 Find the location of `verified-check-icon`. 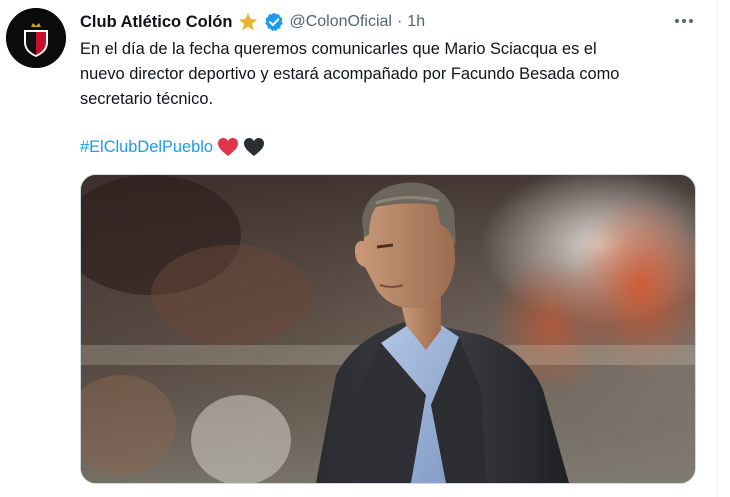

verified-check-icon is located at coordinates (274, 22).